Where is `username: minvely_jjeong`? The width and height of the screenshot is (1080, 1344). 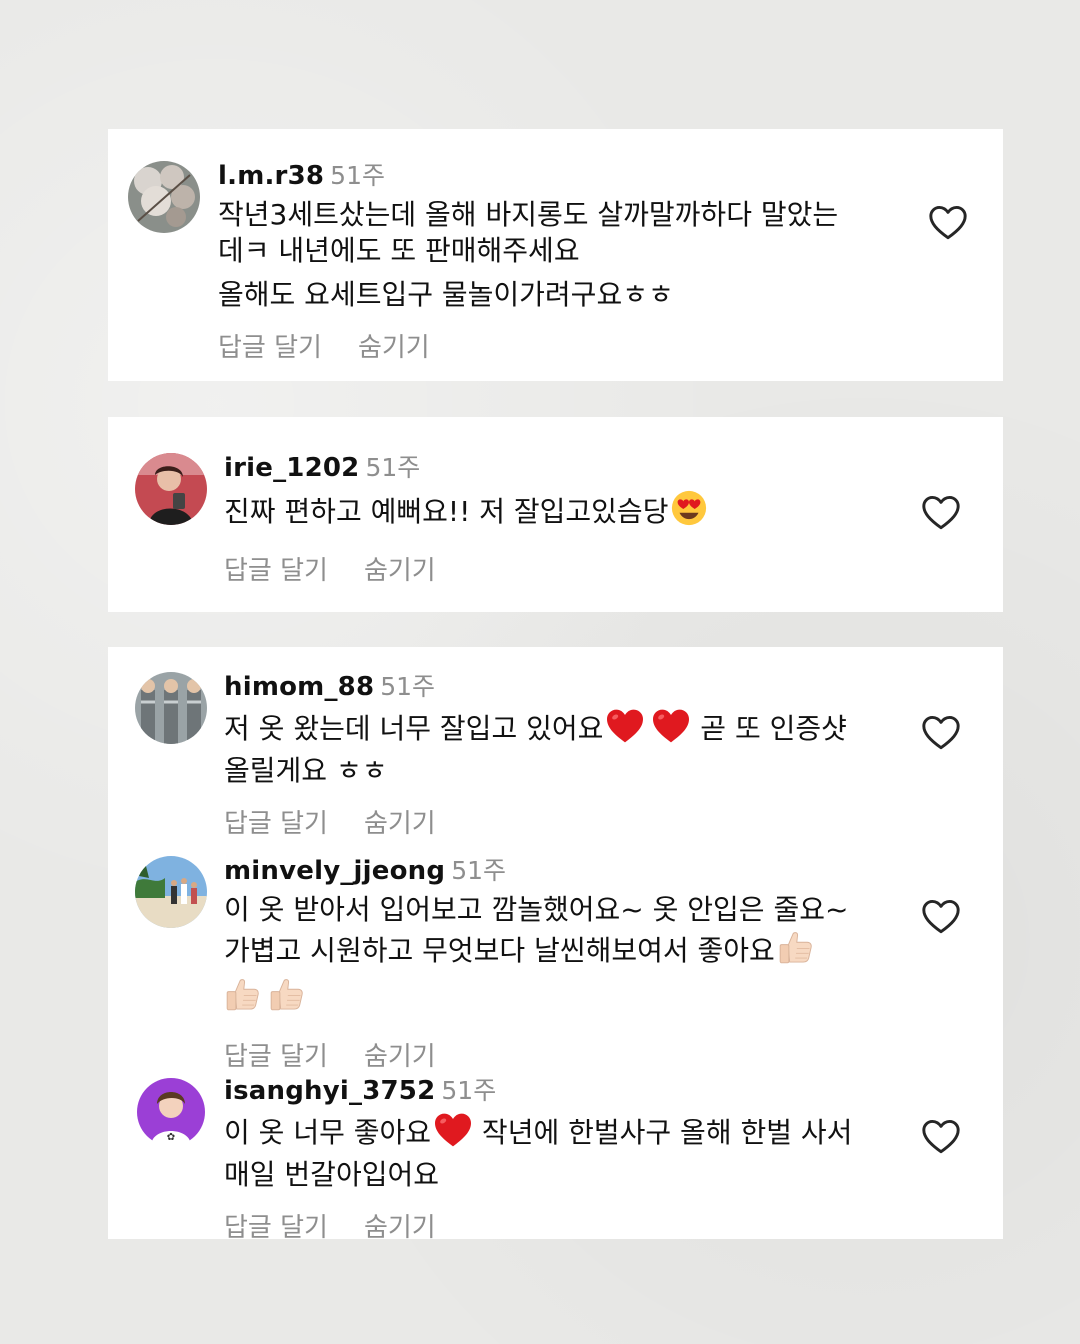 username: minvely_jjeong is located at coordinates (334, 871).